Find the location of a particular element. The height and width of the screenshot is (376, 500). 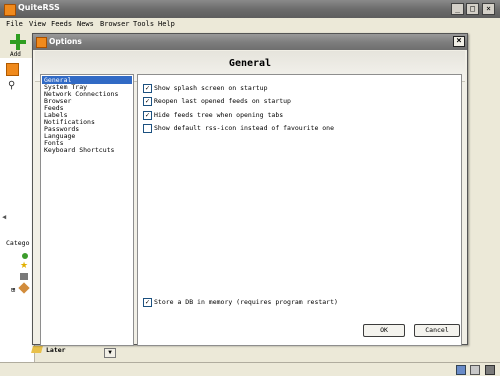

main-titlebar: QuiteRSS _ □ × is located at coordinates (250, 9).